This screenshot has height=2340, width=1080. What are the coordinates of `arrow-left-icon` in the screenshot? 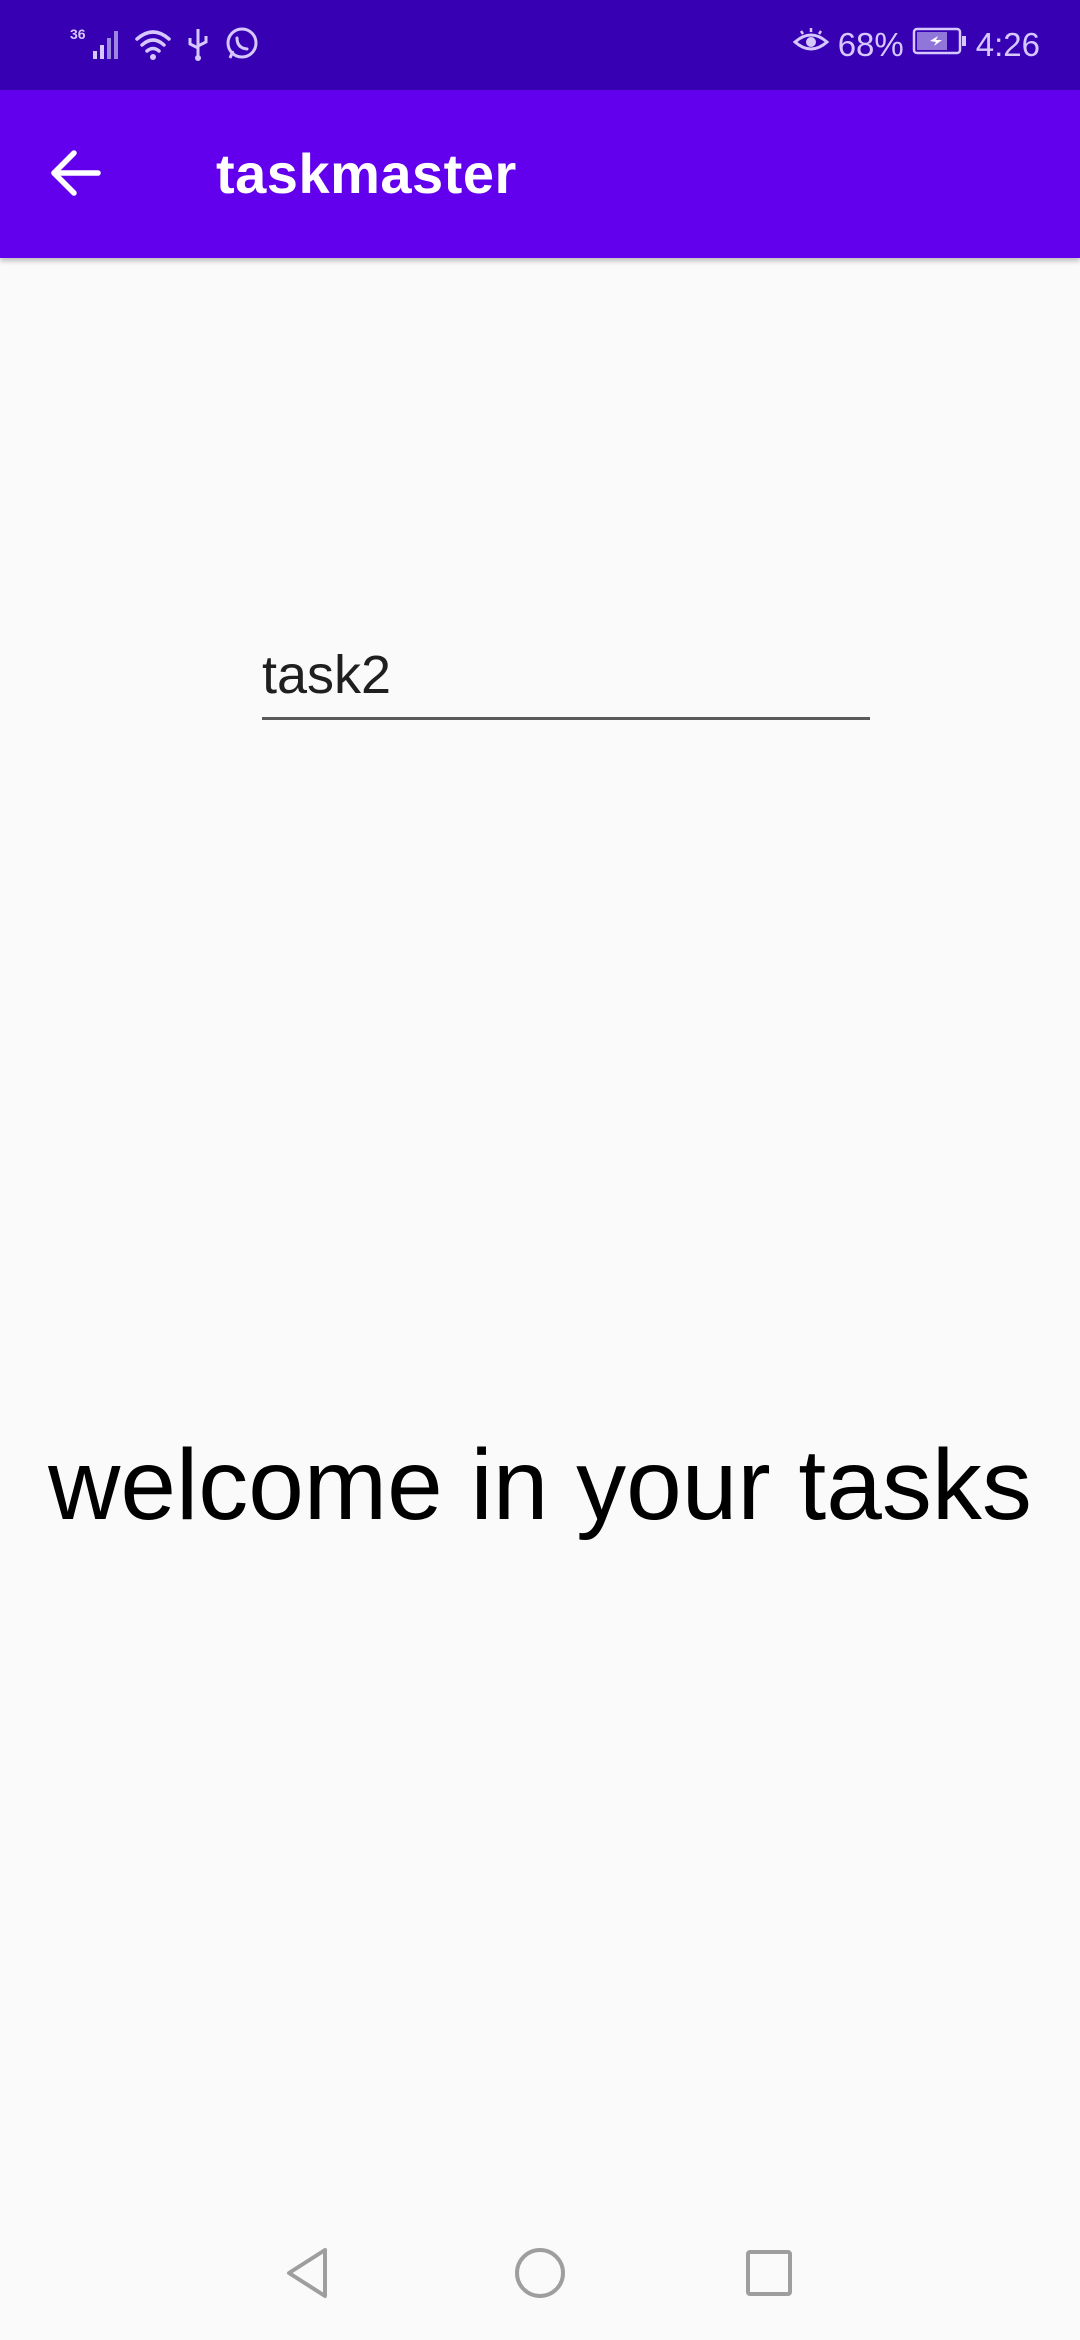 It's located at (75, 175).